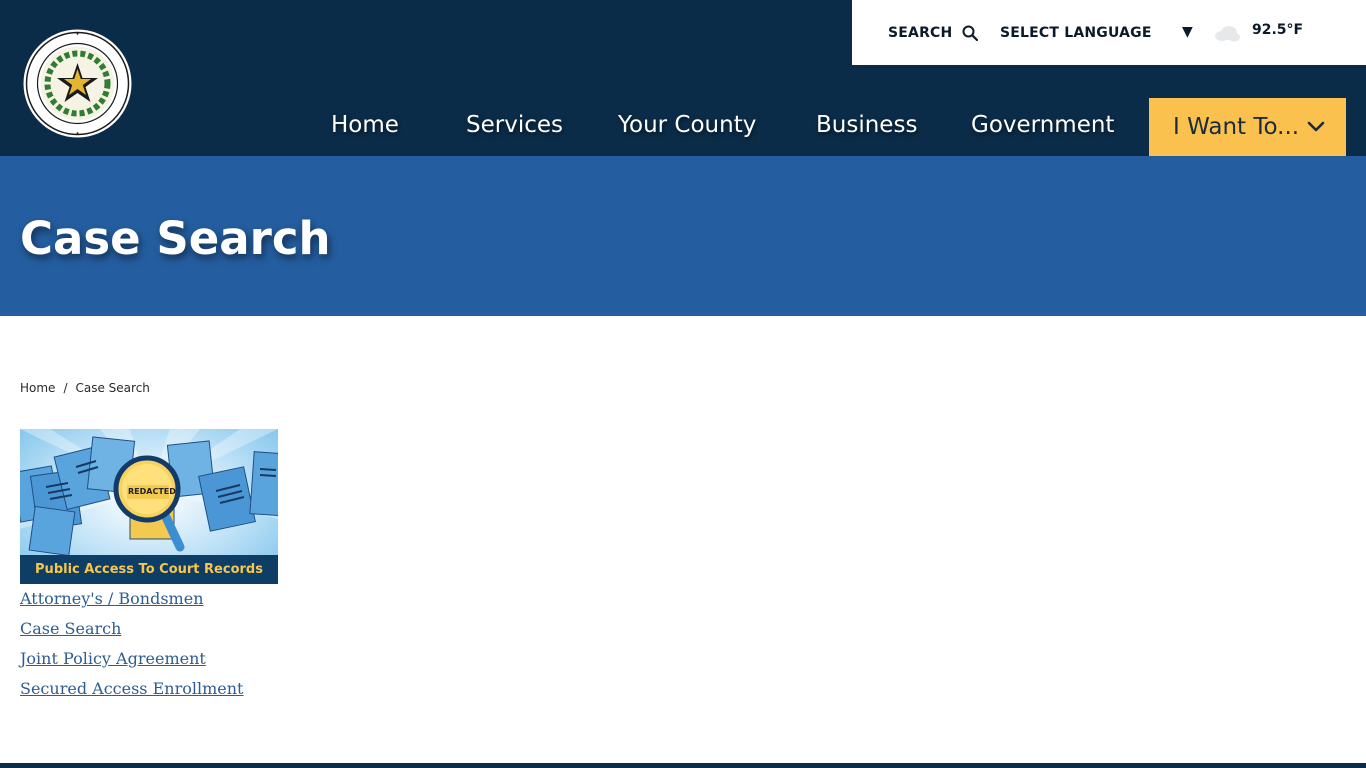  What do you see at coordinates (131, 633) in the screenshot?
I see `link-case-search: Case Search` at bounding box center [131, 633].